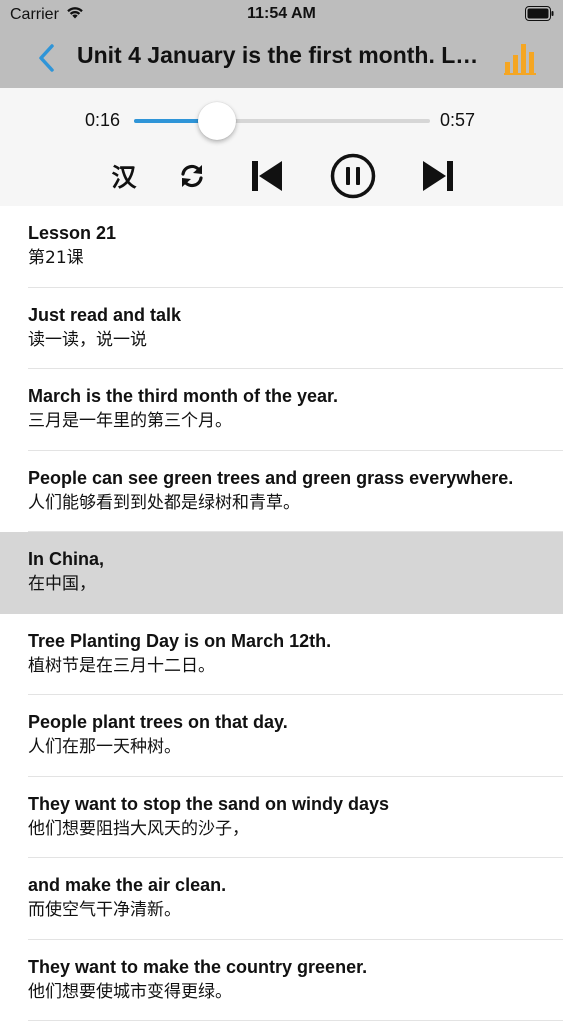 This screenshot has width=563, height=1021. Describe the element at coordinates (285, 747) in the screenshot. I see `sentence-chinese: 人们在那一天种树。` at that location.